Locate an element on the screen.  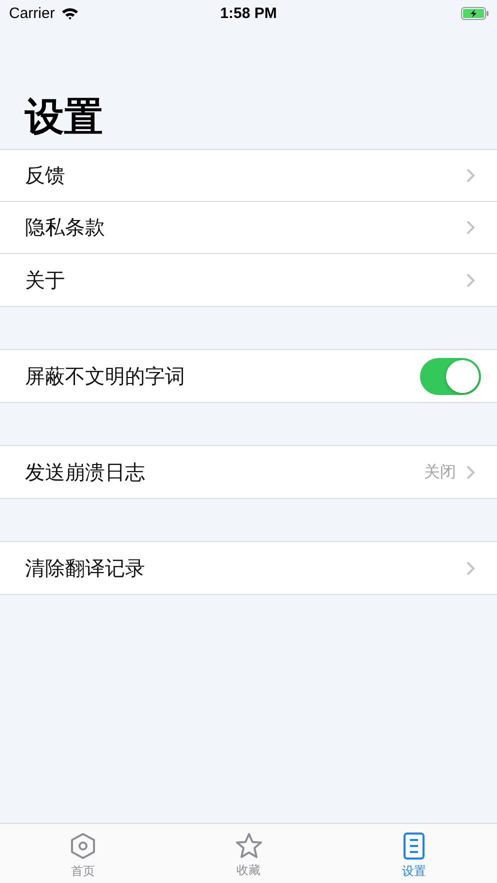
setting-label: 屏蔽不文明的字词 is located at coordinates (222, 376).